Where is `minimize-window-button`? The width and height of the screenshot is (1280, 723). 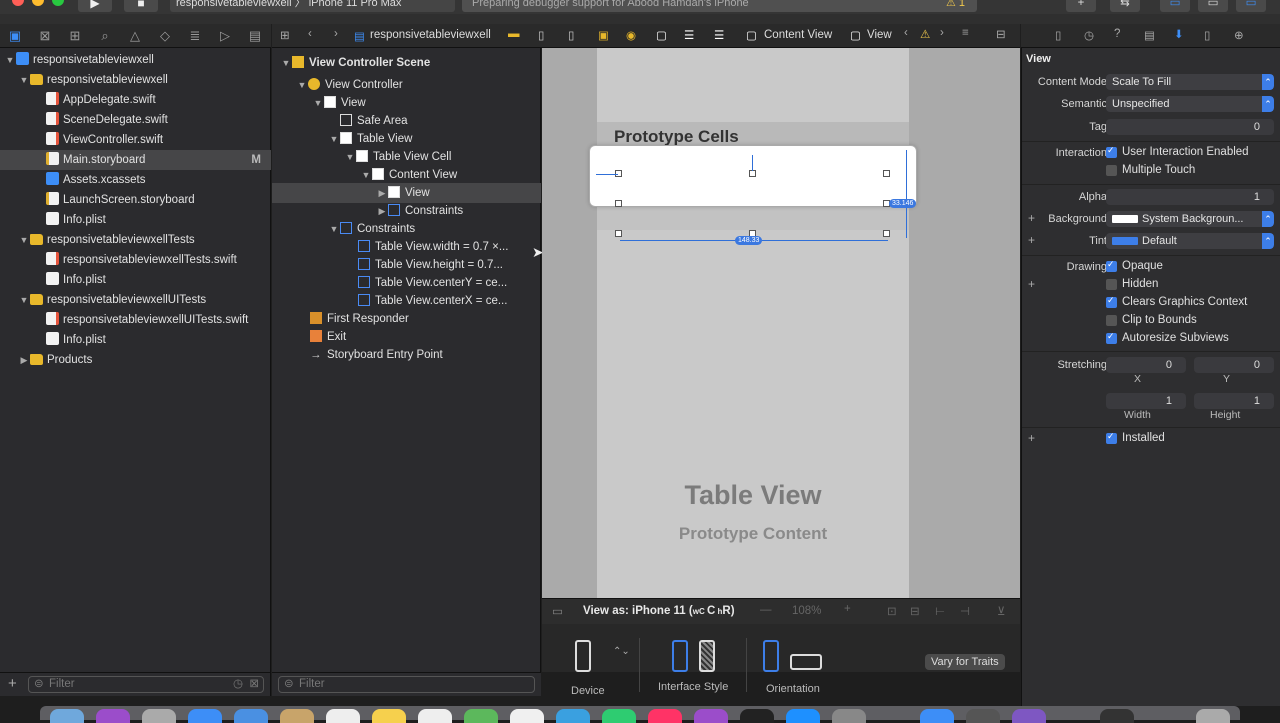 minimize-window-button is located at coordinates (38, 3).